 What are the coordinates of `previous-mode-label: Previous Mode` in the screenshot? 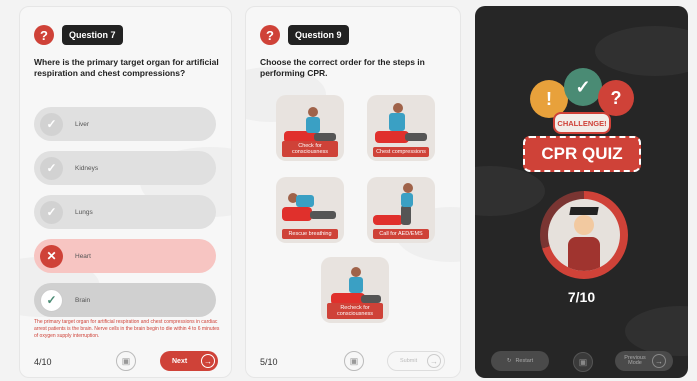 It's located at (635, 360).